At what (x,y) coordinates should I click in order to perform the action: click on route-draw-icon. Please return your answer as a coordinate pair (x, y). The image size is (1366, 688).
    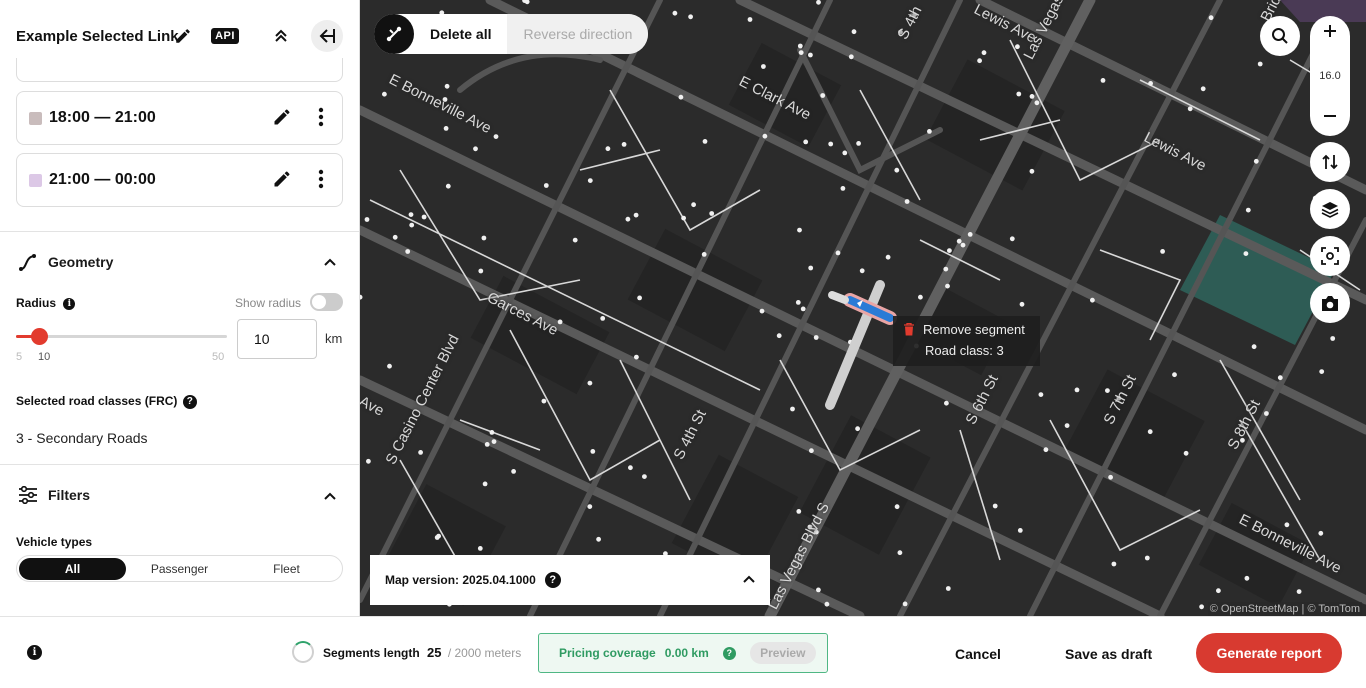
    Looking at the image, I should click on (394, 34).